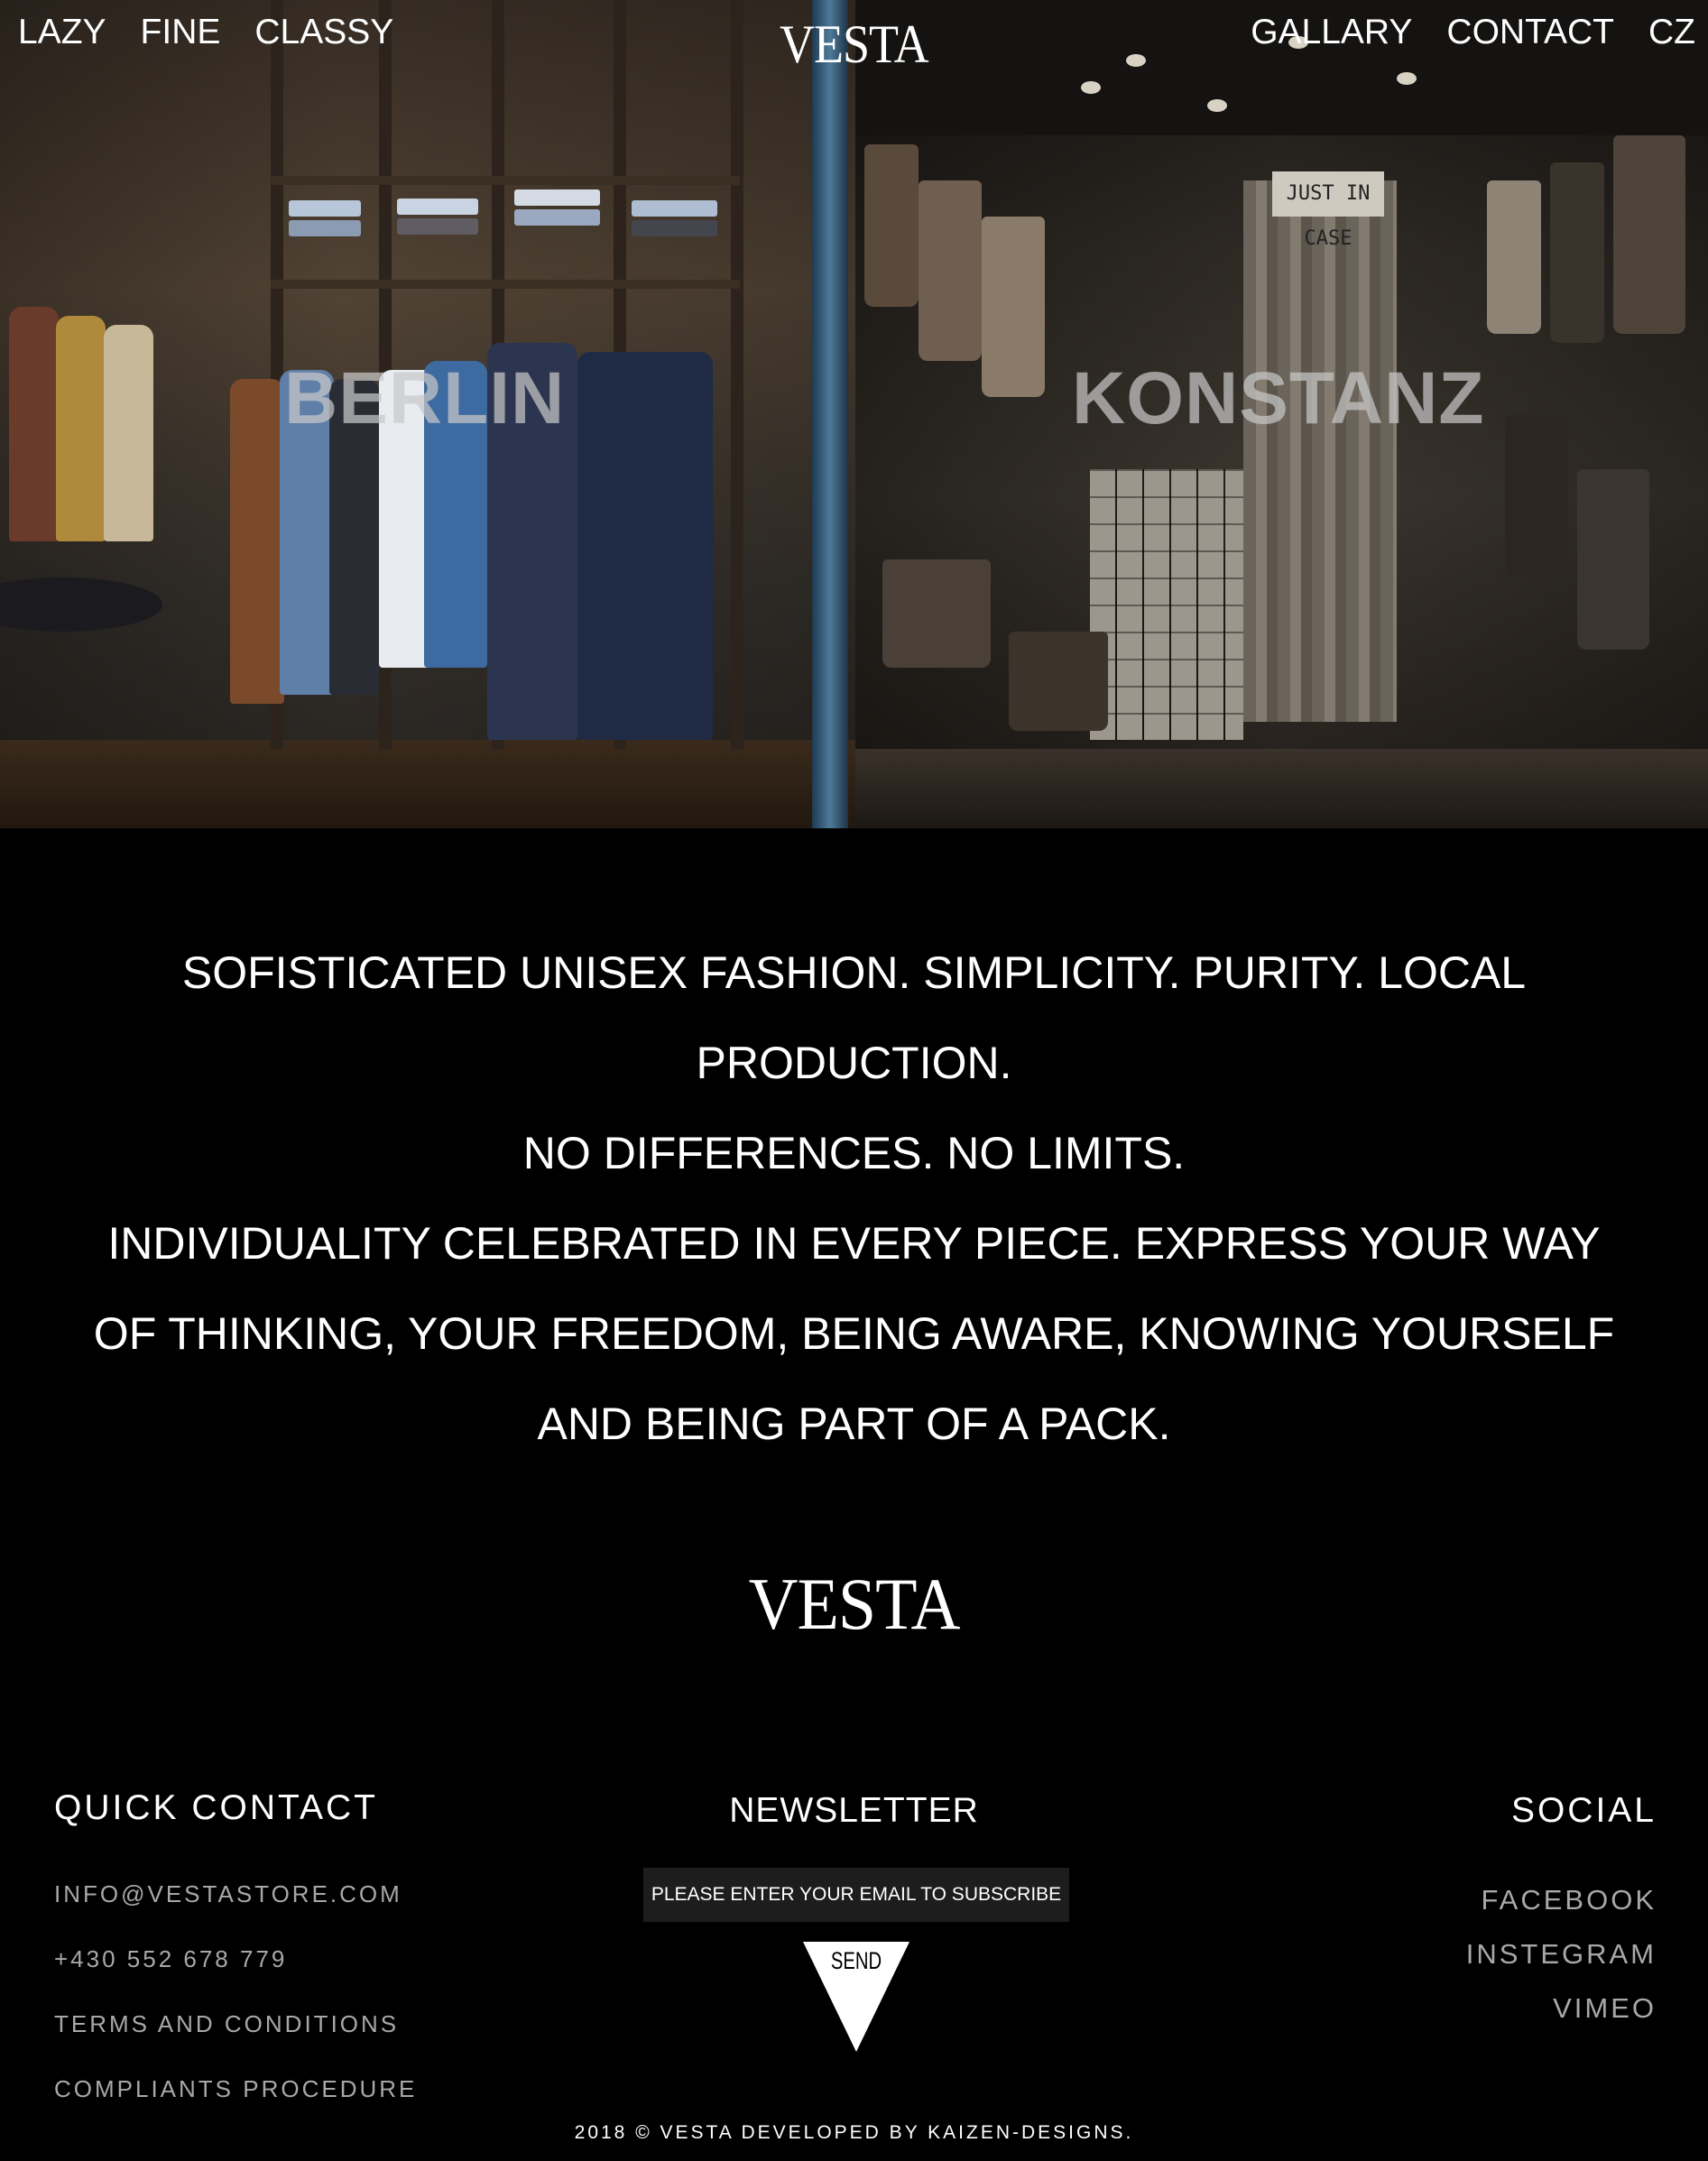  Describe the element at coordinates (854, 1810) in the screenshot. I see `newsletter-heading: NEWSLETTER` at that location.